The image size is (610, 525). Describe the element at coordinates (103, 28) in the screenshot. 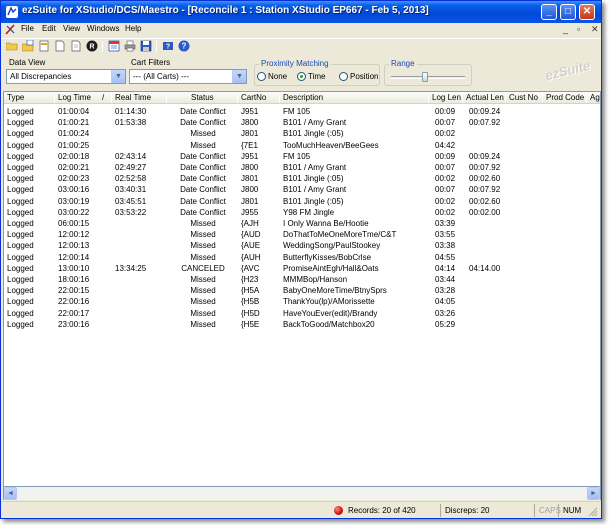

I see `menu-windows: Windows` at that location.